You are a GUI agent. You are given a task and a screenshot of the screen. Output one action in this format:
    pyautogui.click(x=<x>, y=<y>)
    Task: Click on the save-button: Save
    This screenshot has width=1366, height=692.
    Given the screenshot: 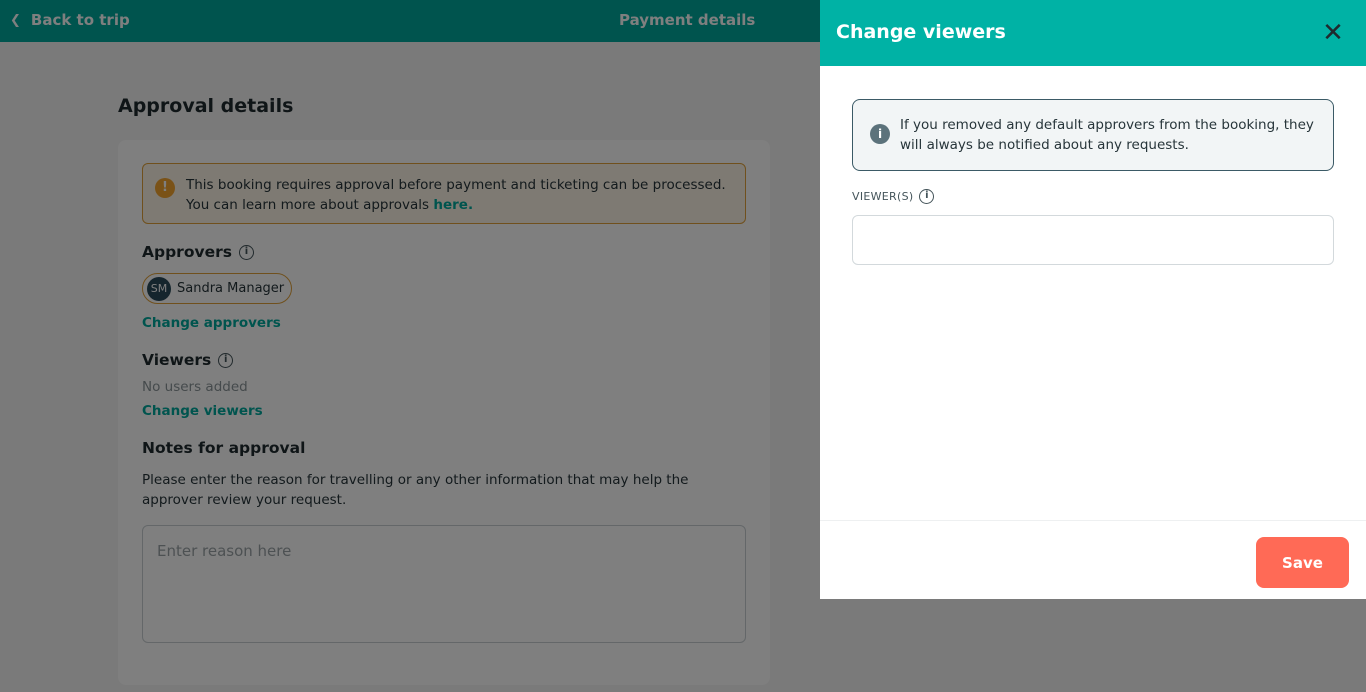 What is the action you would take?
    pyautogui.click(x=1302, y=562)
    